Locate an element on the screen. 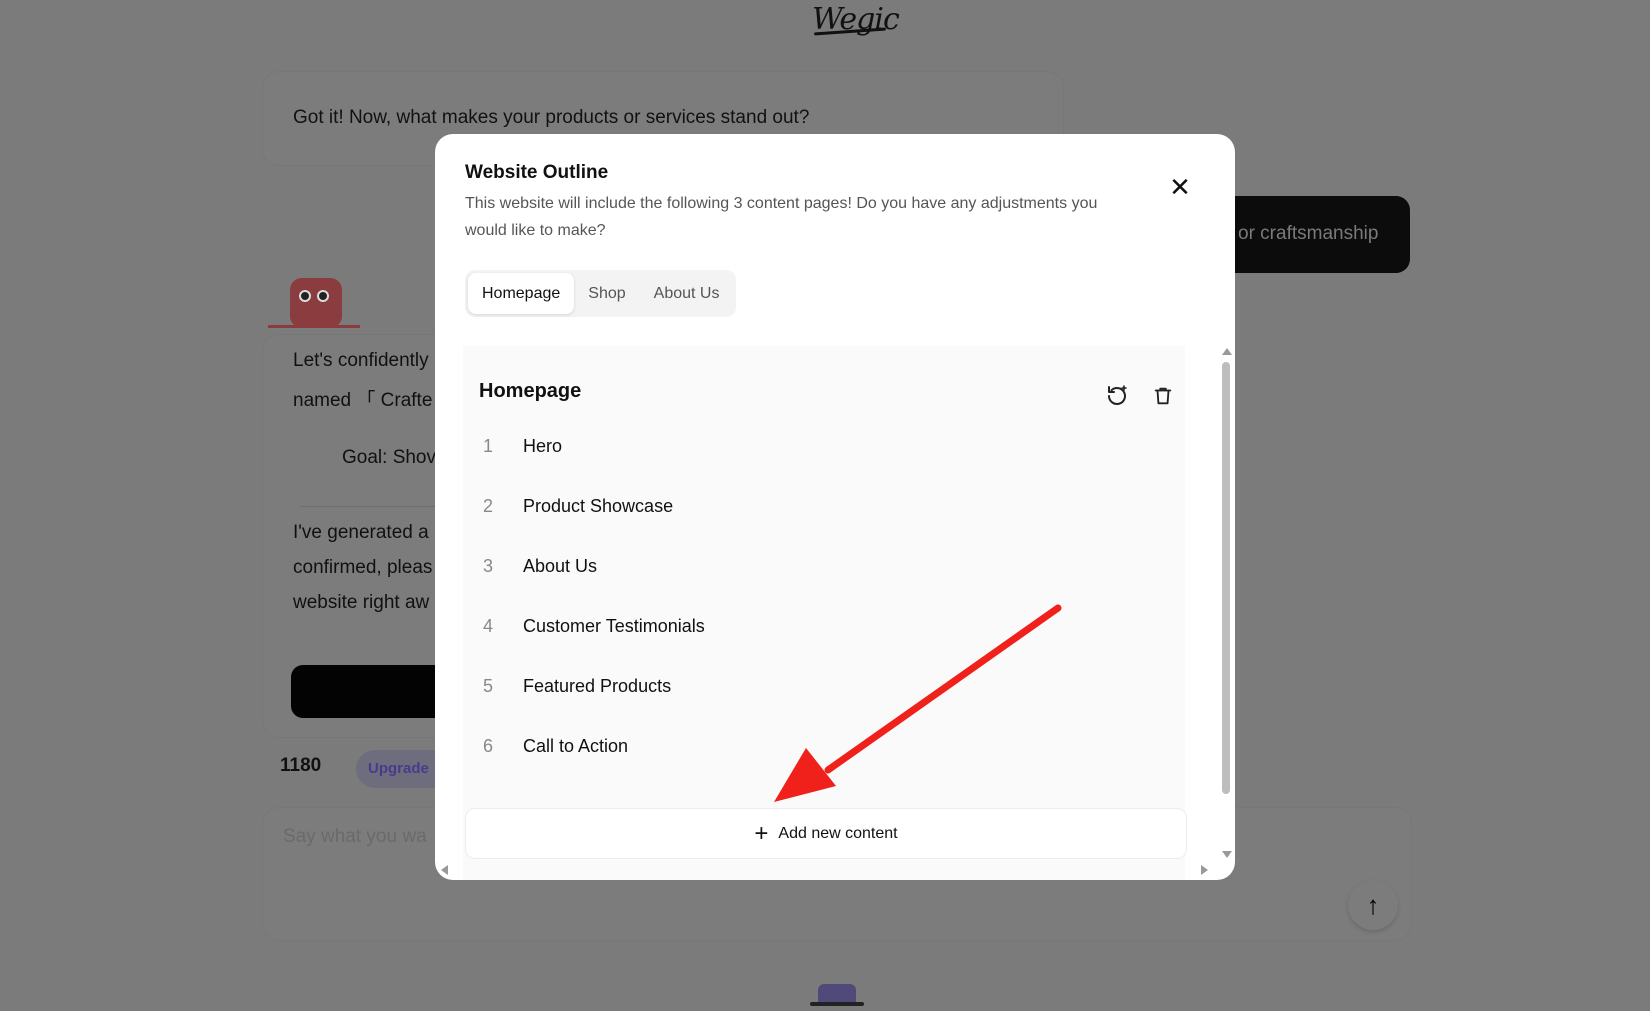  user-answer-text: or craftsmanship is located at coordinates (1308, 233).